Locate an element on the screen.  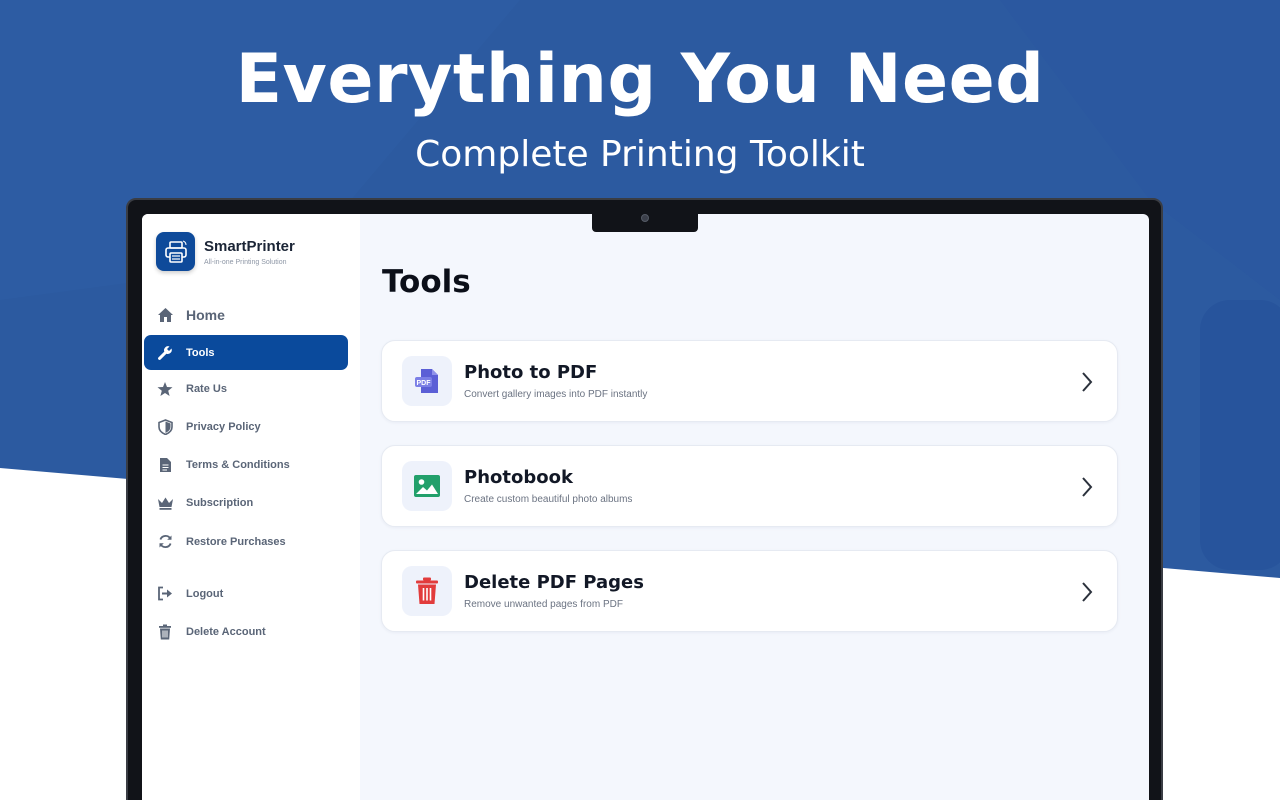
sidebar-item-label: Home is located at coordinates (205, 314).